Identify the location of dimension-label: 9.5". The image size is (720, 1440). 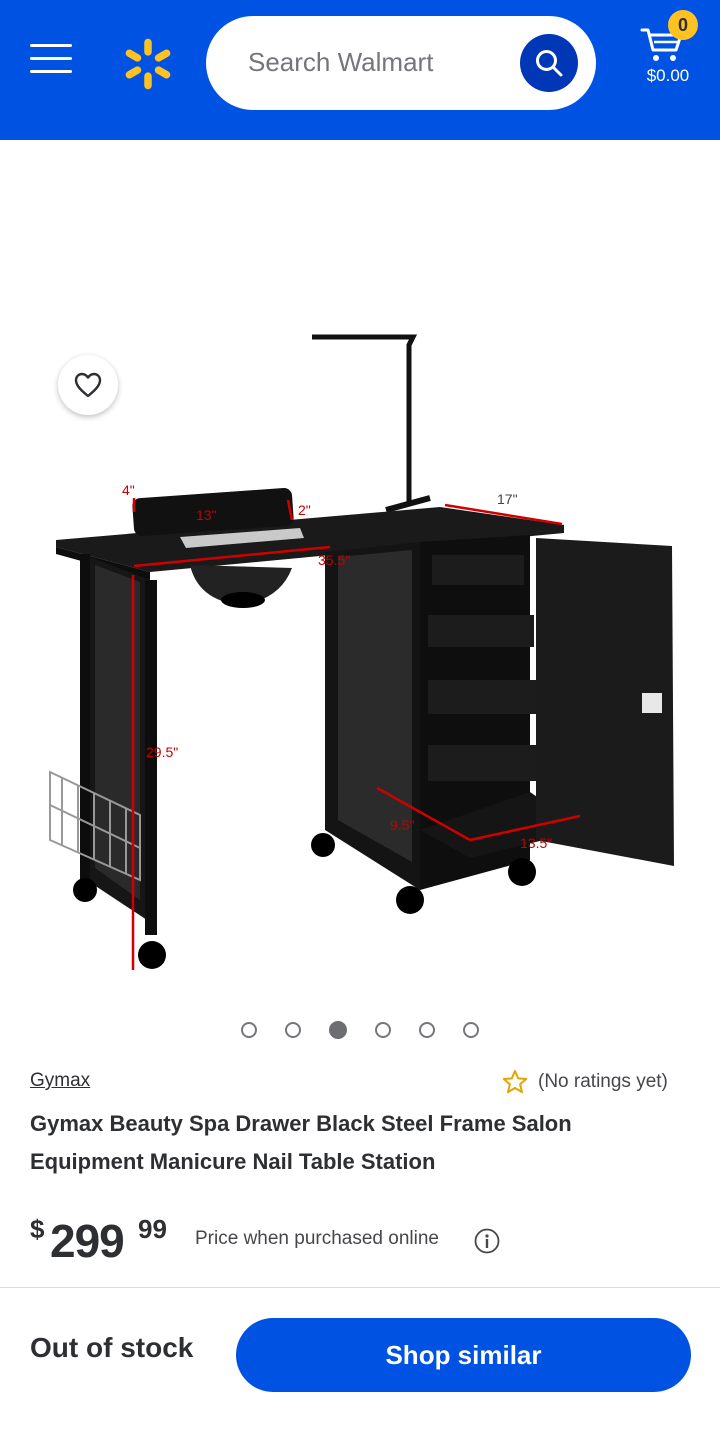
(402, 825).